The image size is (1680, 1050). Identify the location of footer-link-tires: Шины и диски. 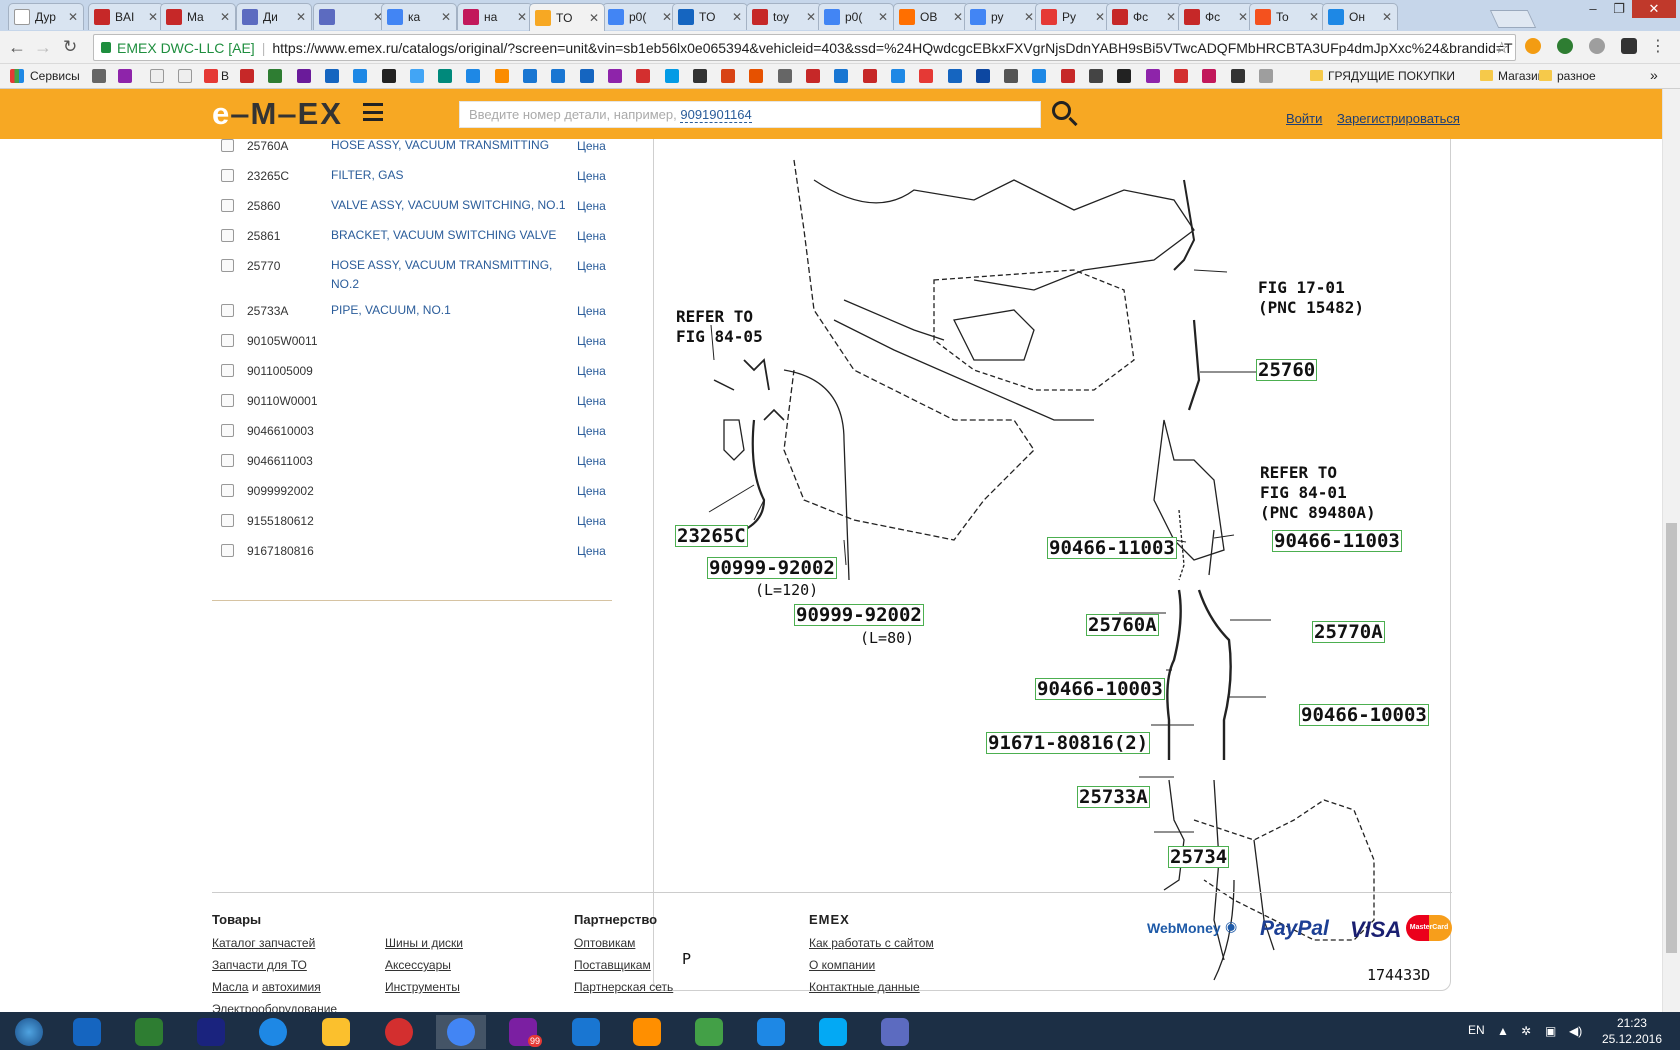
(424, 943).